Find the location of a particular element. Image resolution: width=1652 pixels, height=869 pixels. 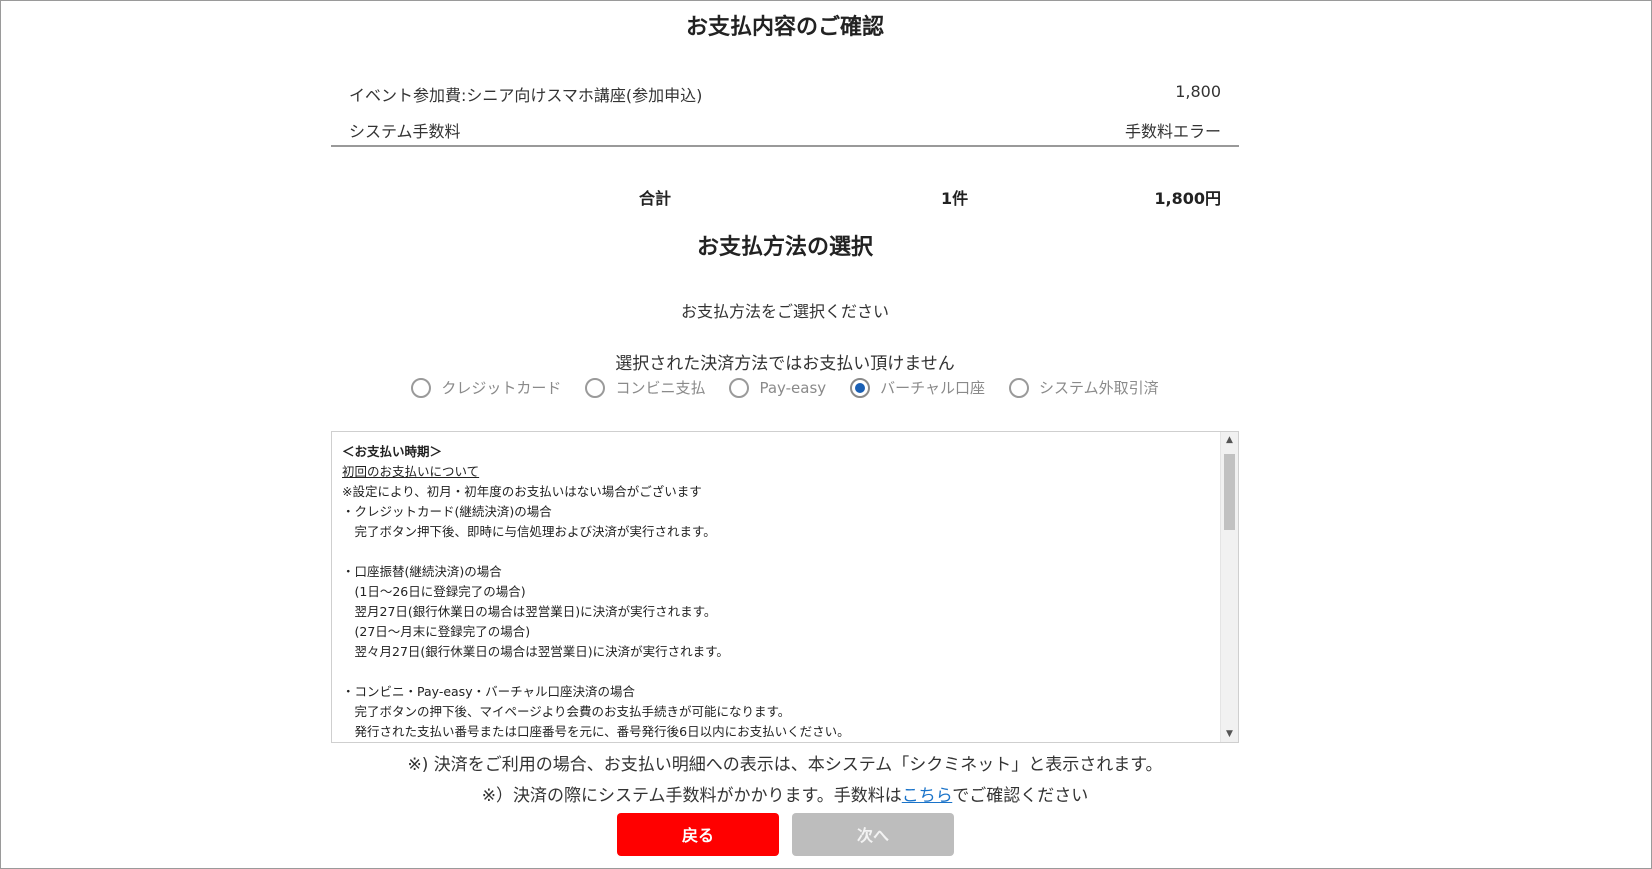

line-item-value: 手数料エラー is located at coordinates (1172, 131).